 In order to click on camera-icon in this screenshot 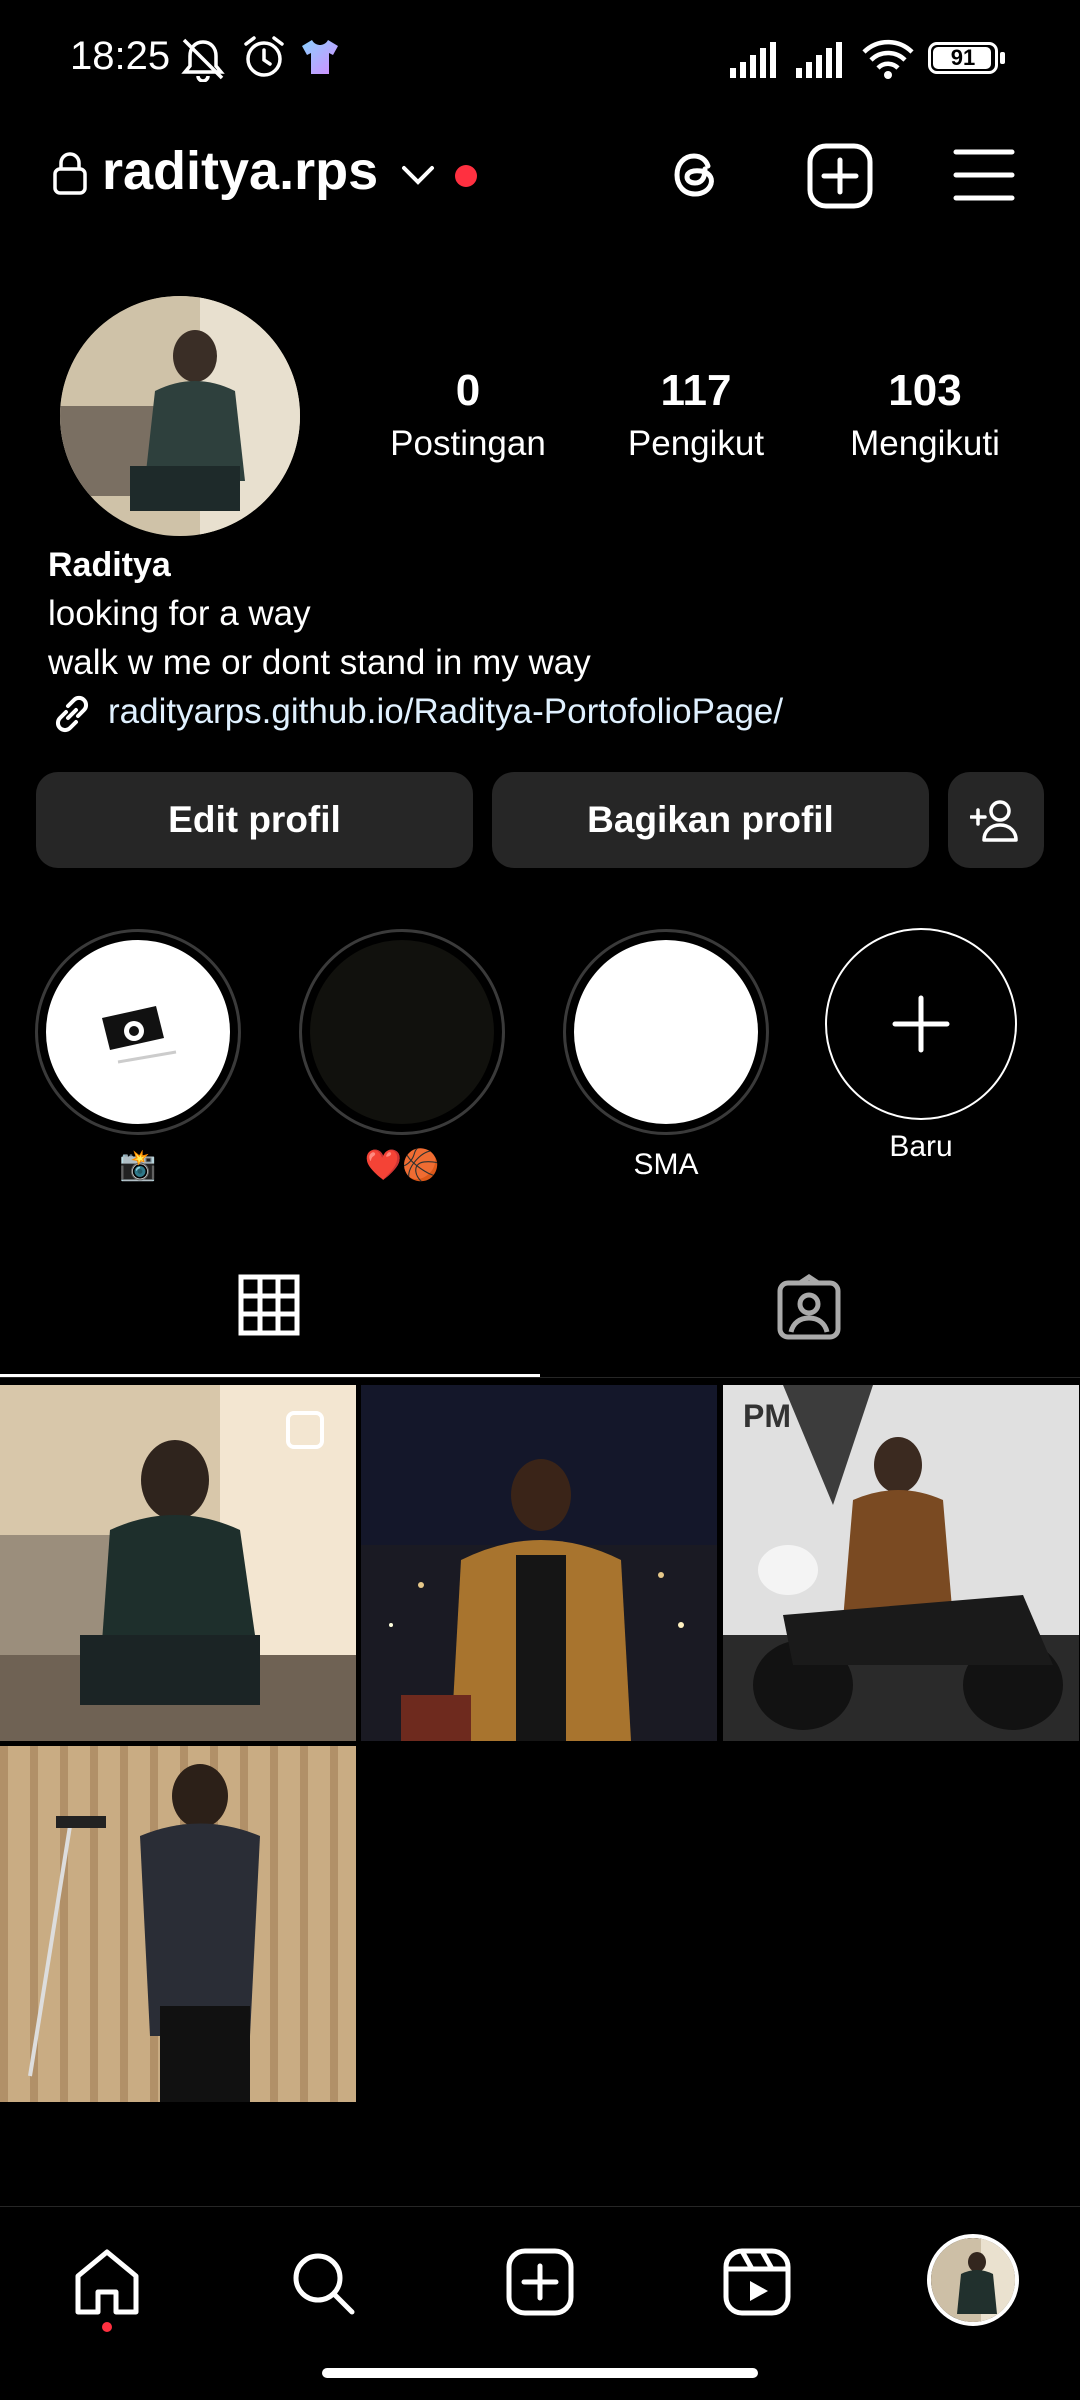, I will do `click(139, 1035)`.